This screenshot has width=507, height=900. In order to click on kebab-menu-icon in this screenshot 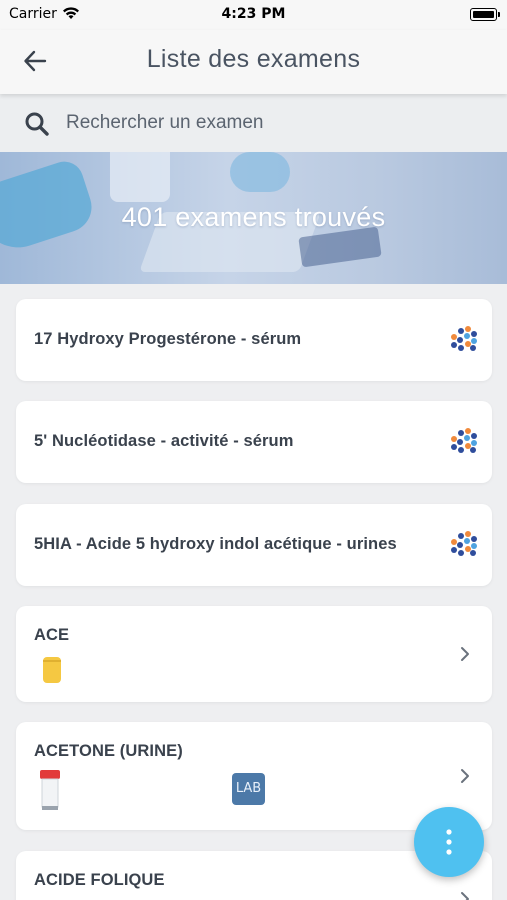, I will do `click(449, 842)`.